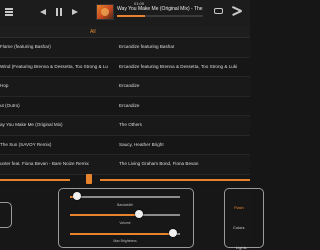 The image size is (320, 250). I want to click on volume-slider-fill, so click(105, 215).